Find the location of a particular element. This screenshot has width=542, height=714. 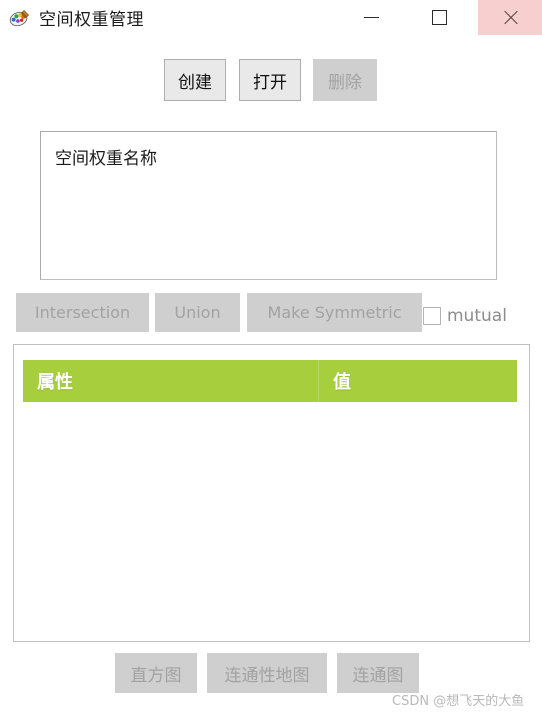

minimize-button is located at coordinates (371, 17).